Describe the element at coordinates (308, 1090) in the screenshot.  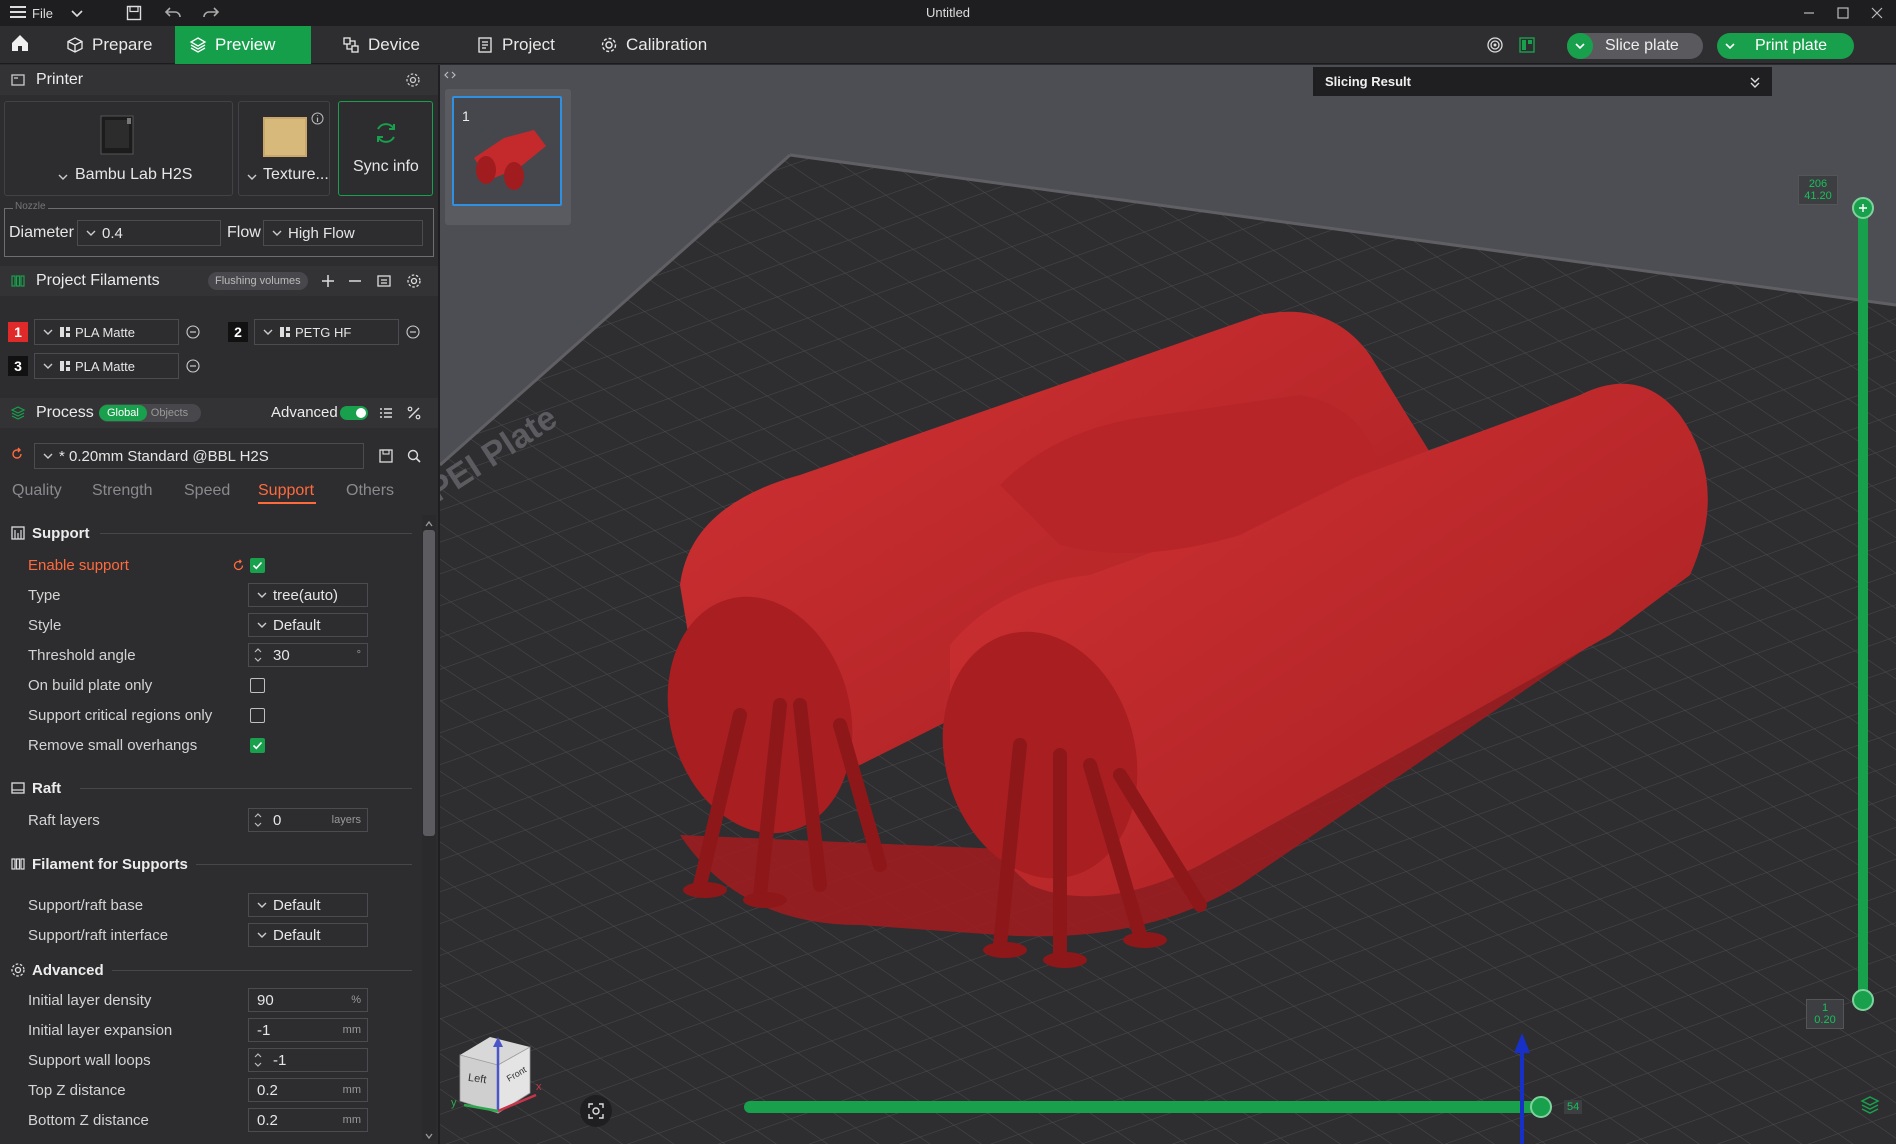
I see `top-z-input: 0.2 mm` at that location.